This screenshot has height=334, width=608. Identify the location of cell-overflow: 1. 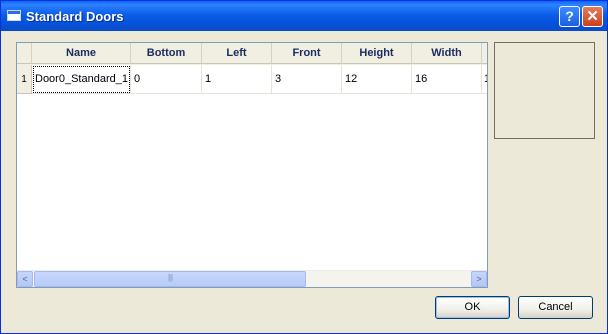
(484, 79).